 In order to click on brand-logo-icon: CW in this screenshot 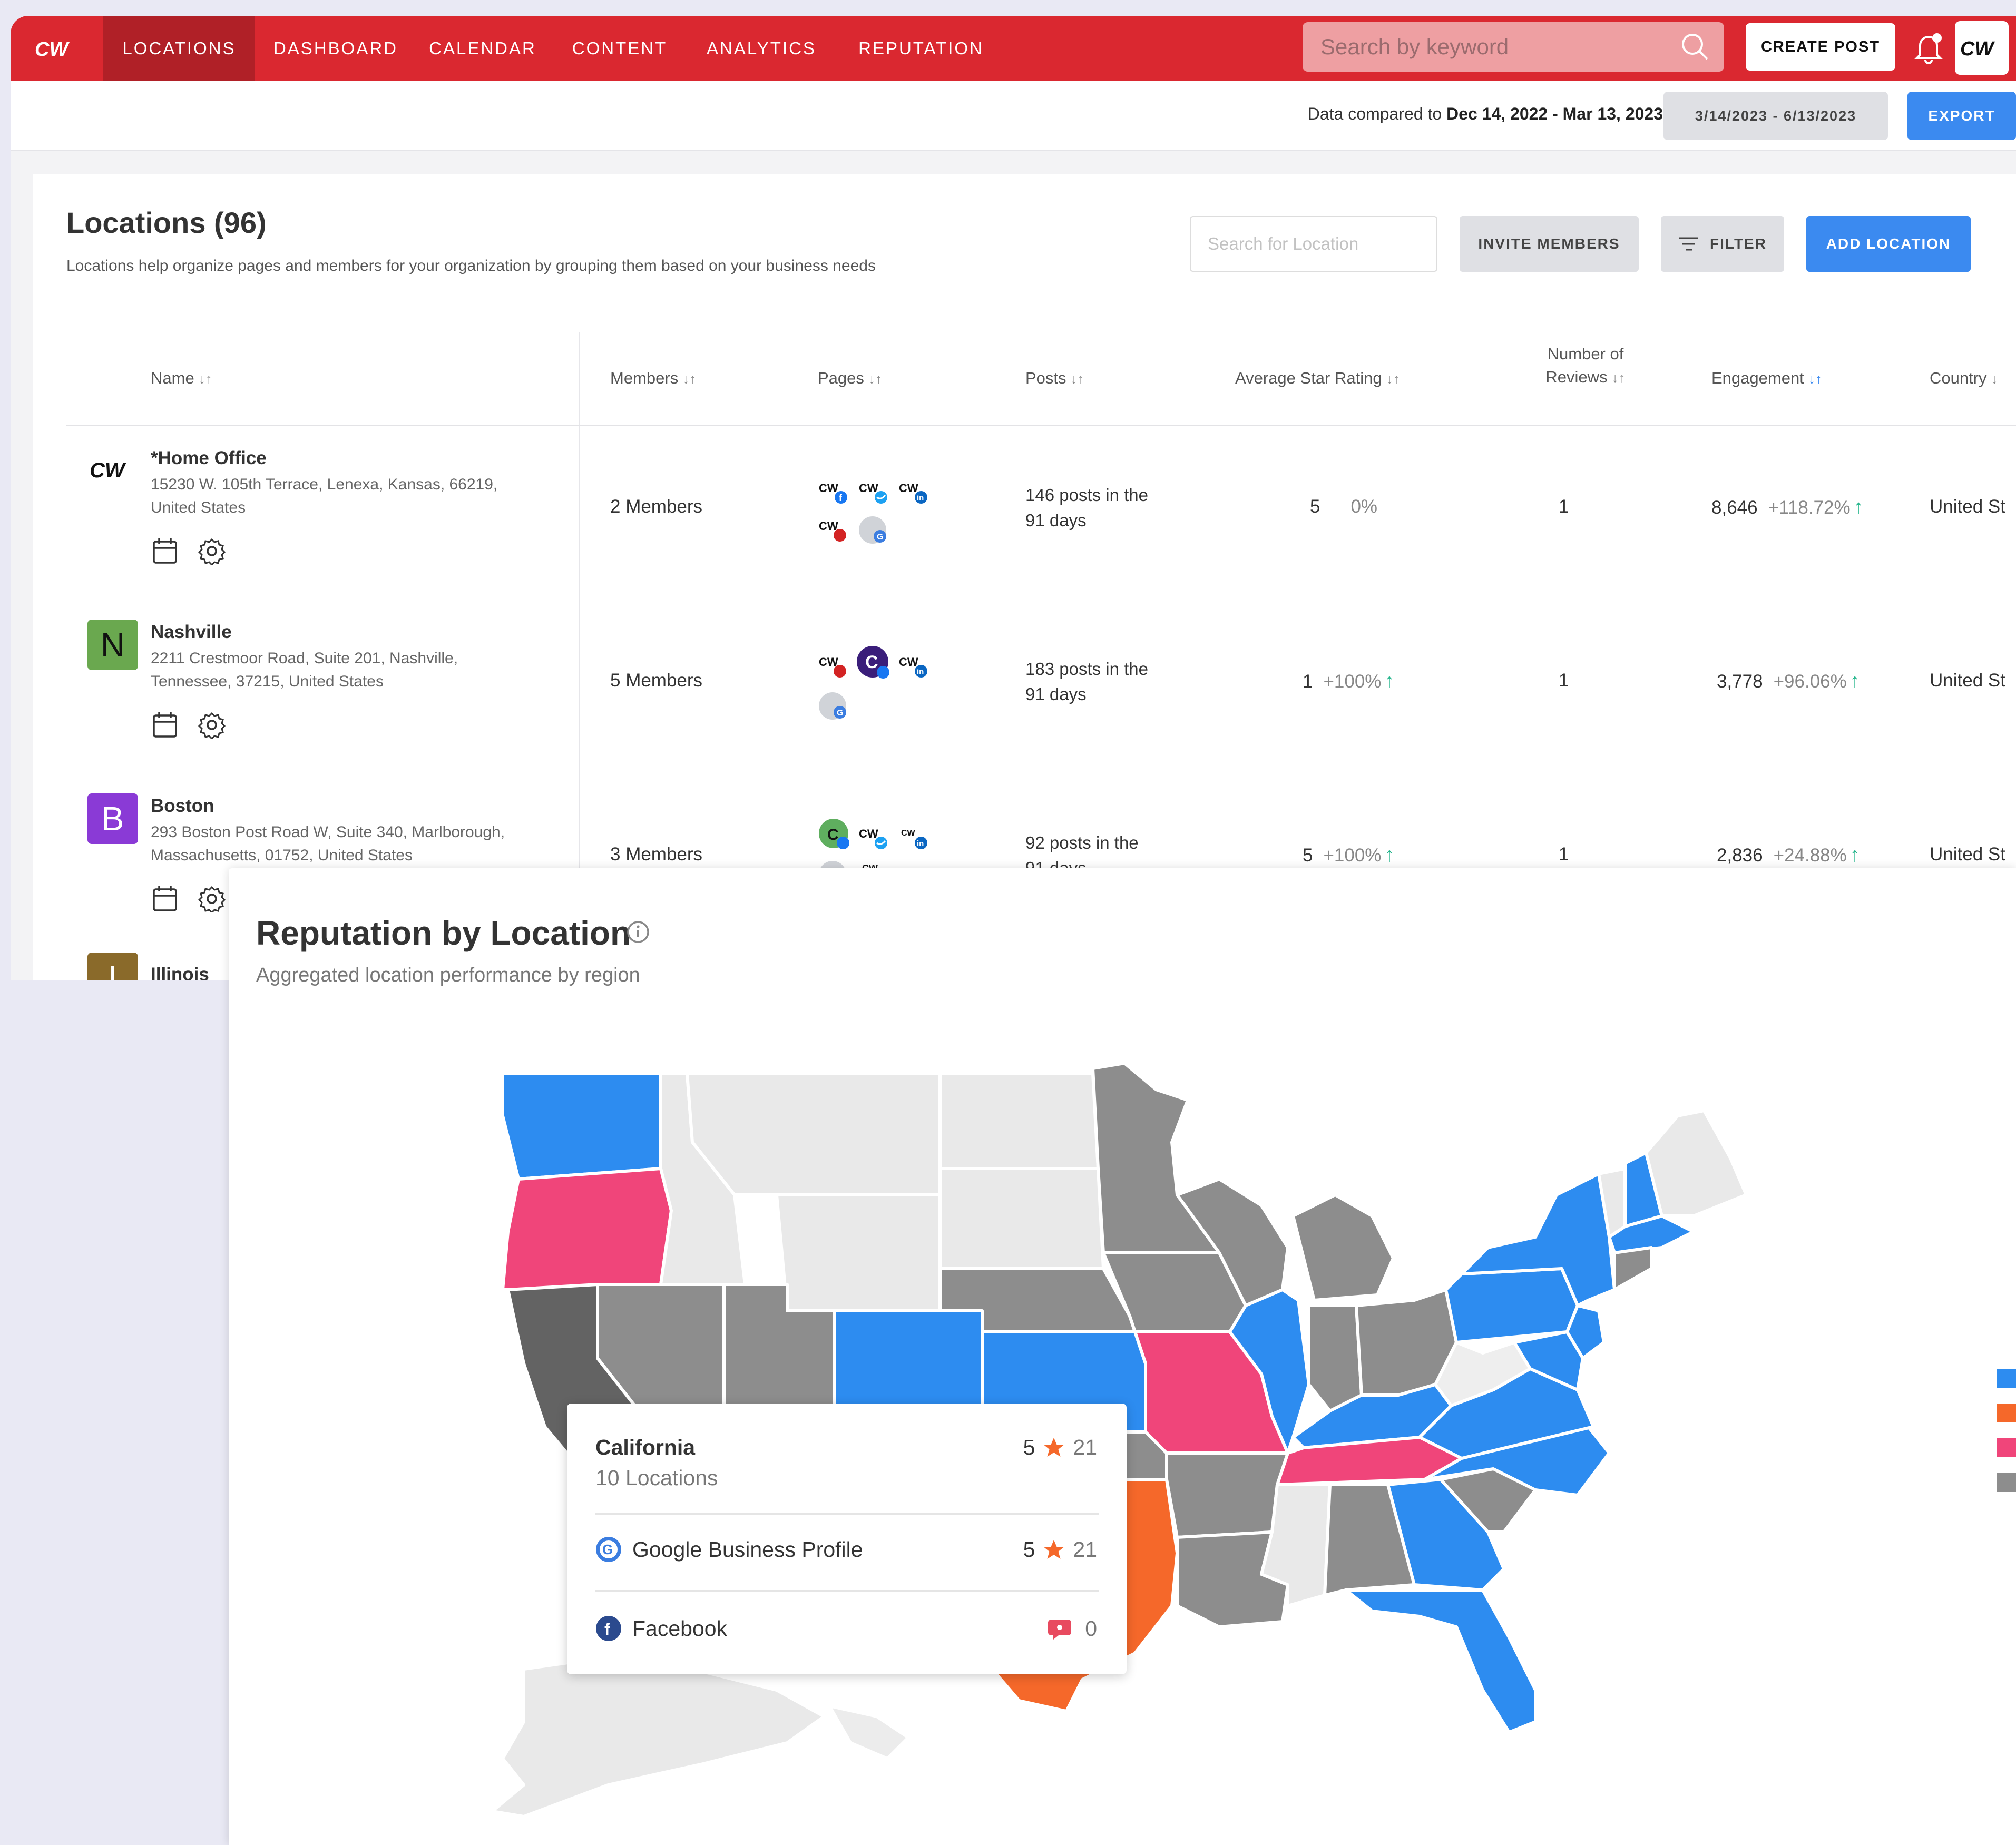, I will do `click(1978, 48)`.